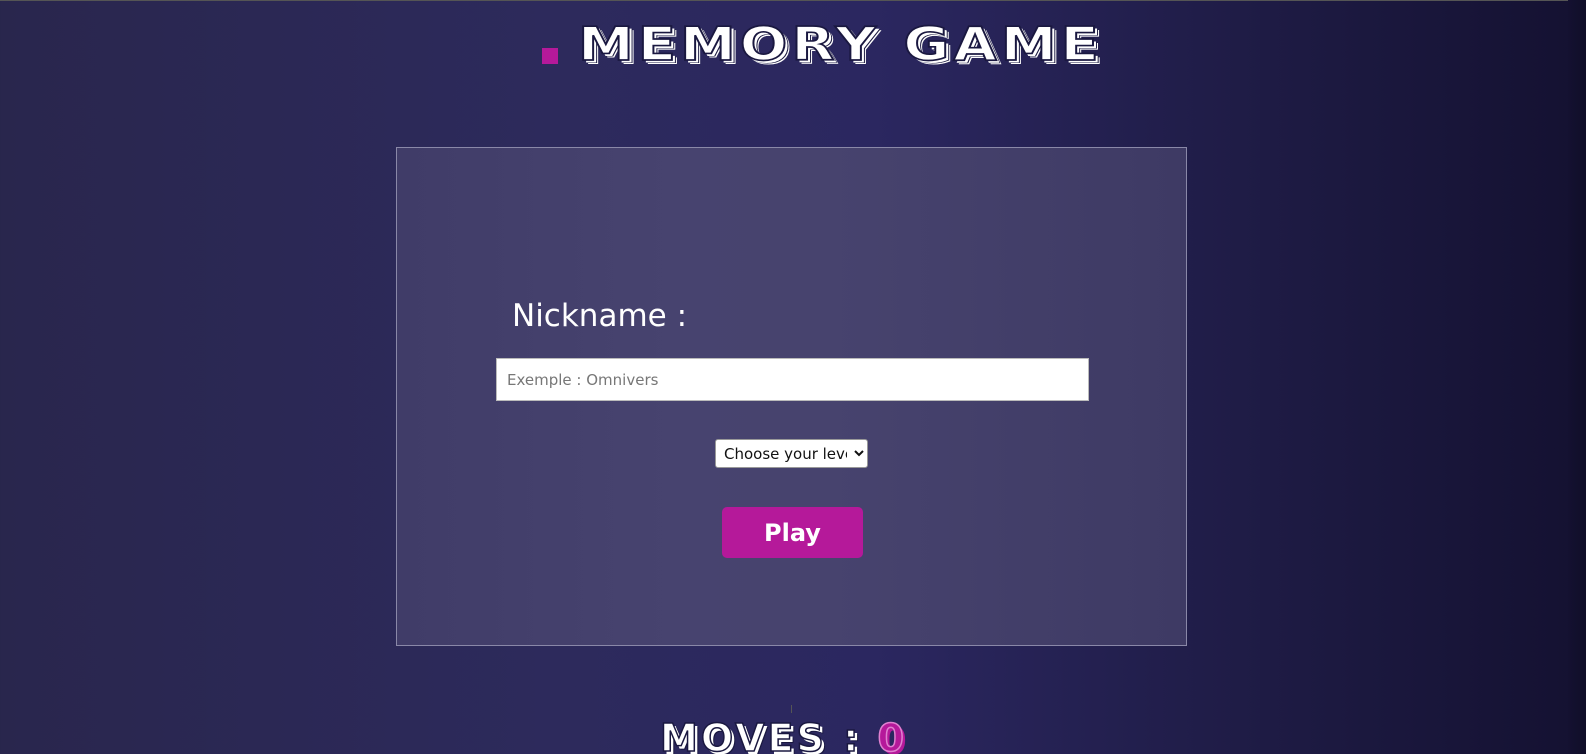 The width and height of the screenshot is (1586, 754). What do you see at coordinates (550, 56) in the screenshot?
I see `accent-square-icon` at bounding box center [550, 56].